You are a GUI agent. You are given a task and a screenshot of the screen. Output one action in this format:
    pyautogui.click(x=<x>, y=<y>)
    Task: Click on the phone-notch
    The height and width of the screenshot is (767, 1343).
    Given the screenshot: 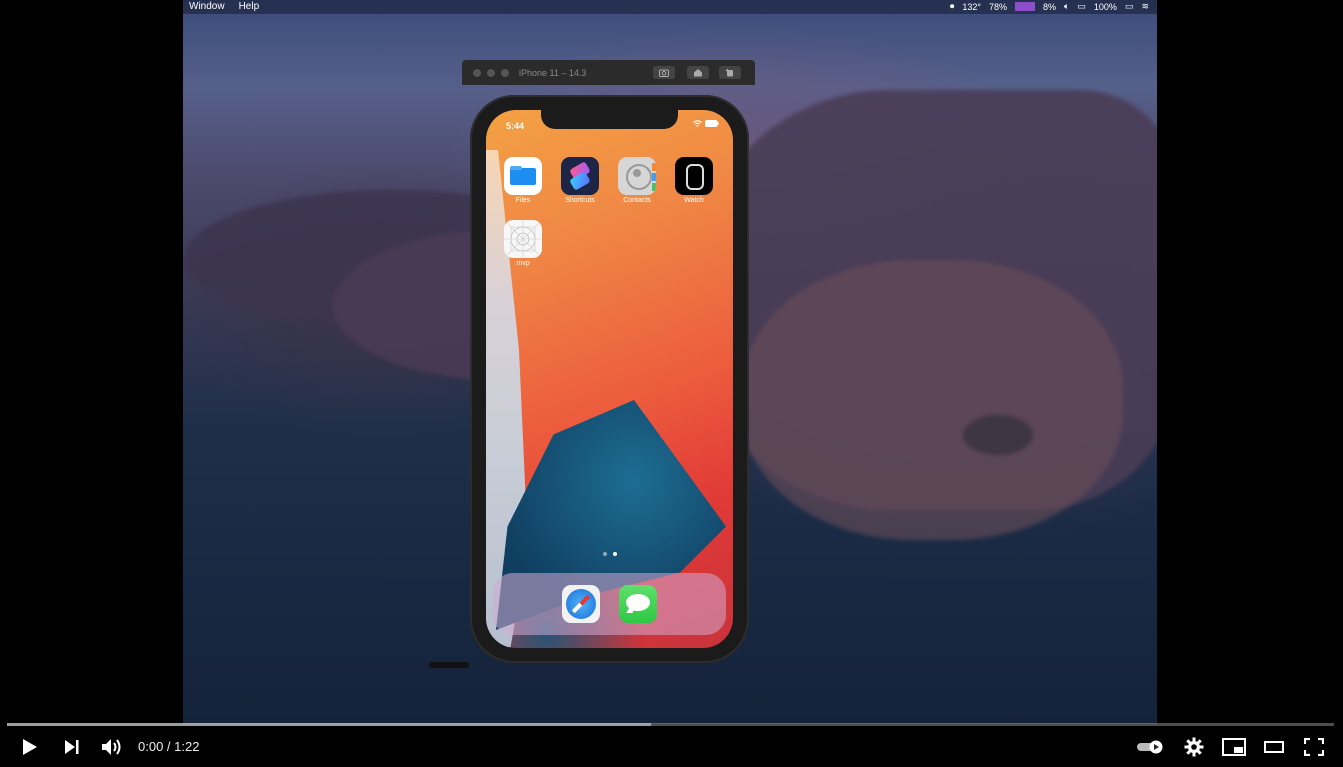 What is the action you would take?
    pyautogui.click(x=609, y=119)
    